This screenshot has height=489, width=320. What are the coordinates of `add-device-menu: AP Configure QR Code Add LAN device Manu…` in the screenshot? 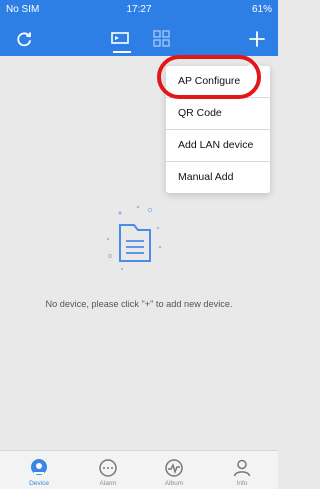 It's located at (218, 126).